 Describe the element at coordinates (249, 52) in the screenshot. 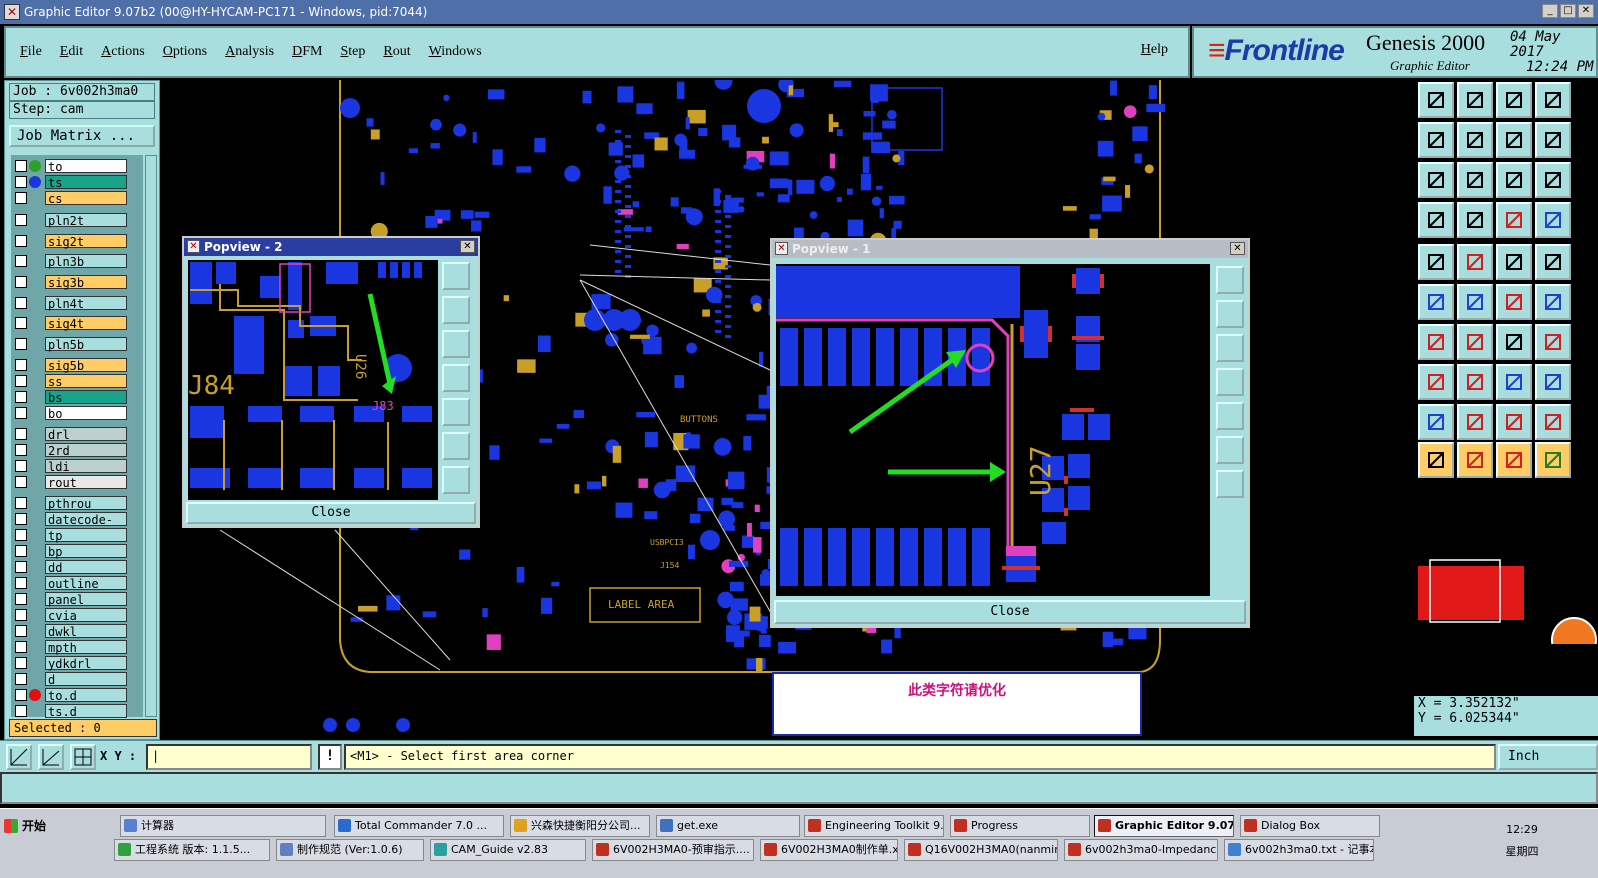

I see `menu-analysis: Analysis` at that location.